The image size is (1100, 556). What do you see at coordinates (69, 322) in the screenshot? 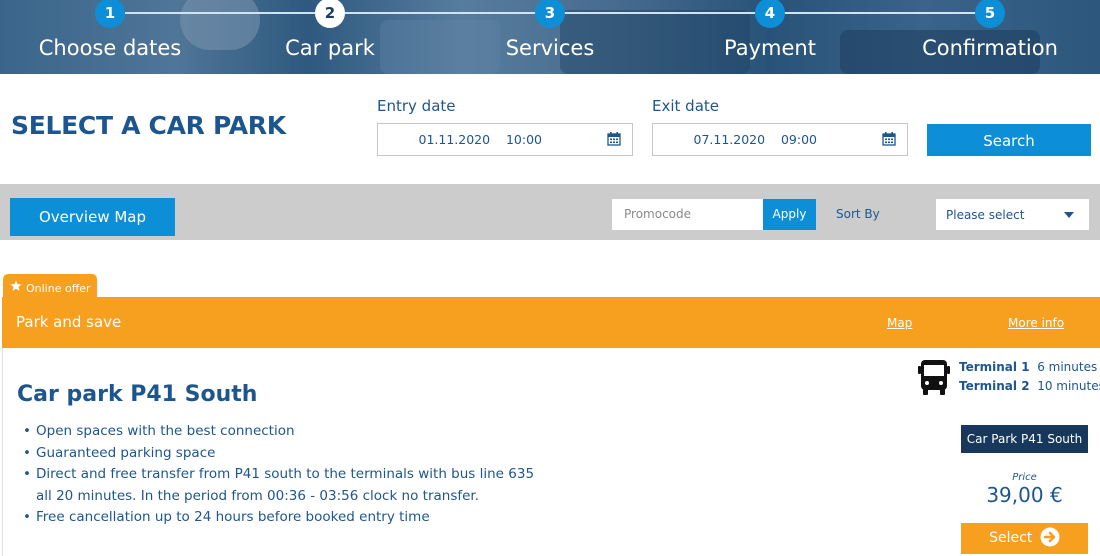
I see `offer-title: Park and save` at bounding box center [69, 322].